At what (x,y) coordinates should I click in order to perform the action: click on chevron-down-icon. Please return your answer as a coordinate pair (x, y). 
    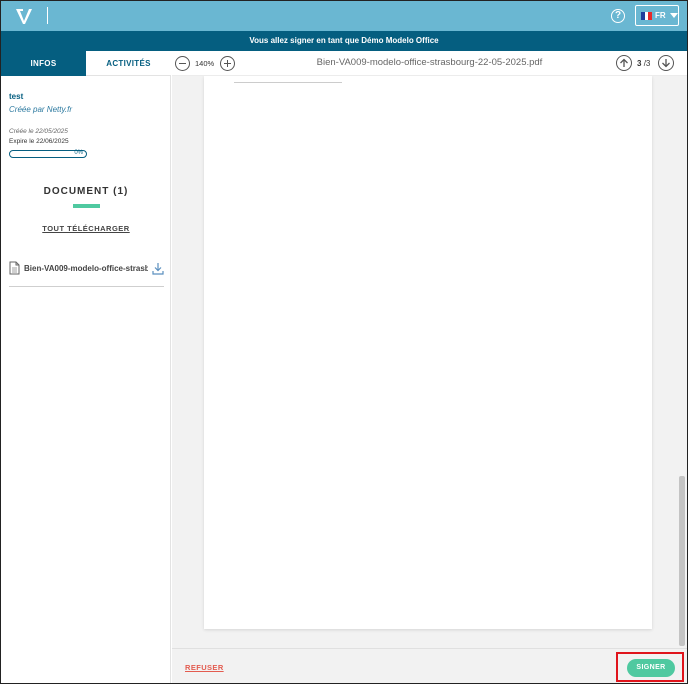
    Looking at the image, I should click on (673, 15).